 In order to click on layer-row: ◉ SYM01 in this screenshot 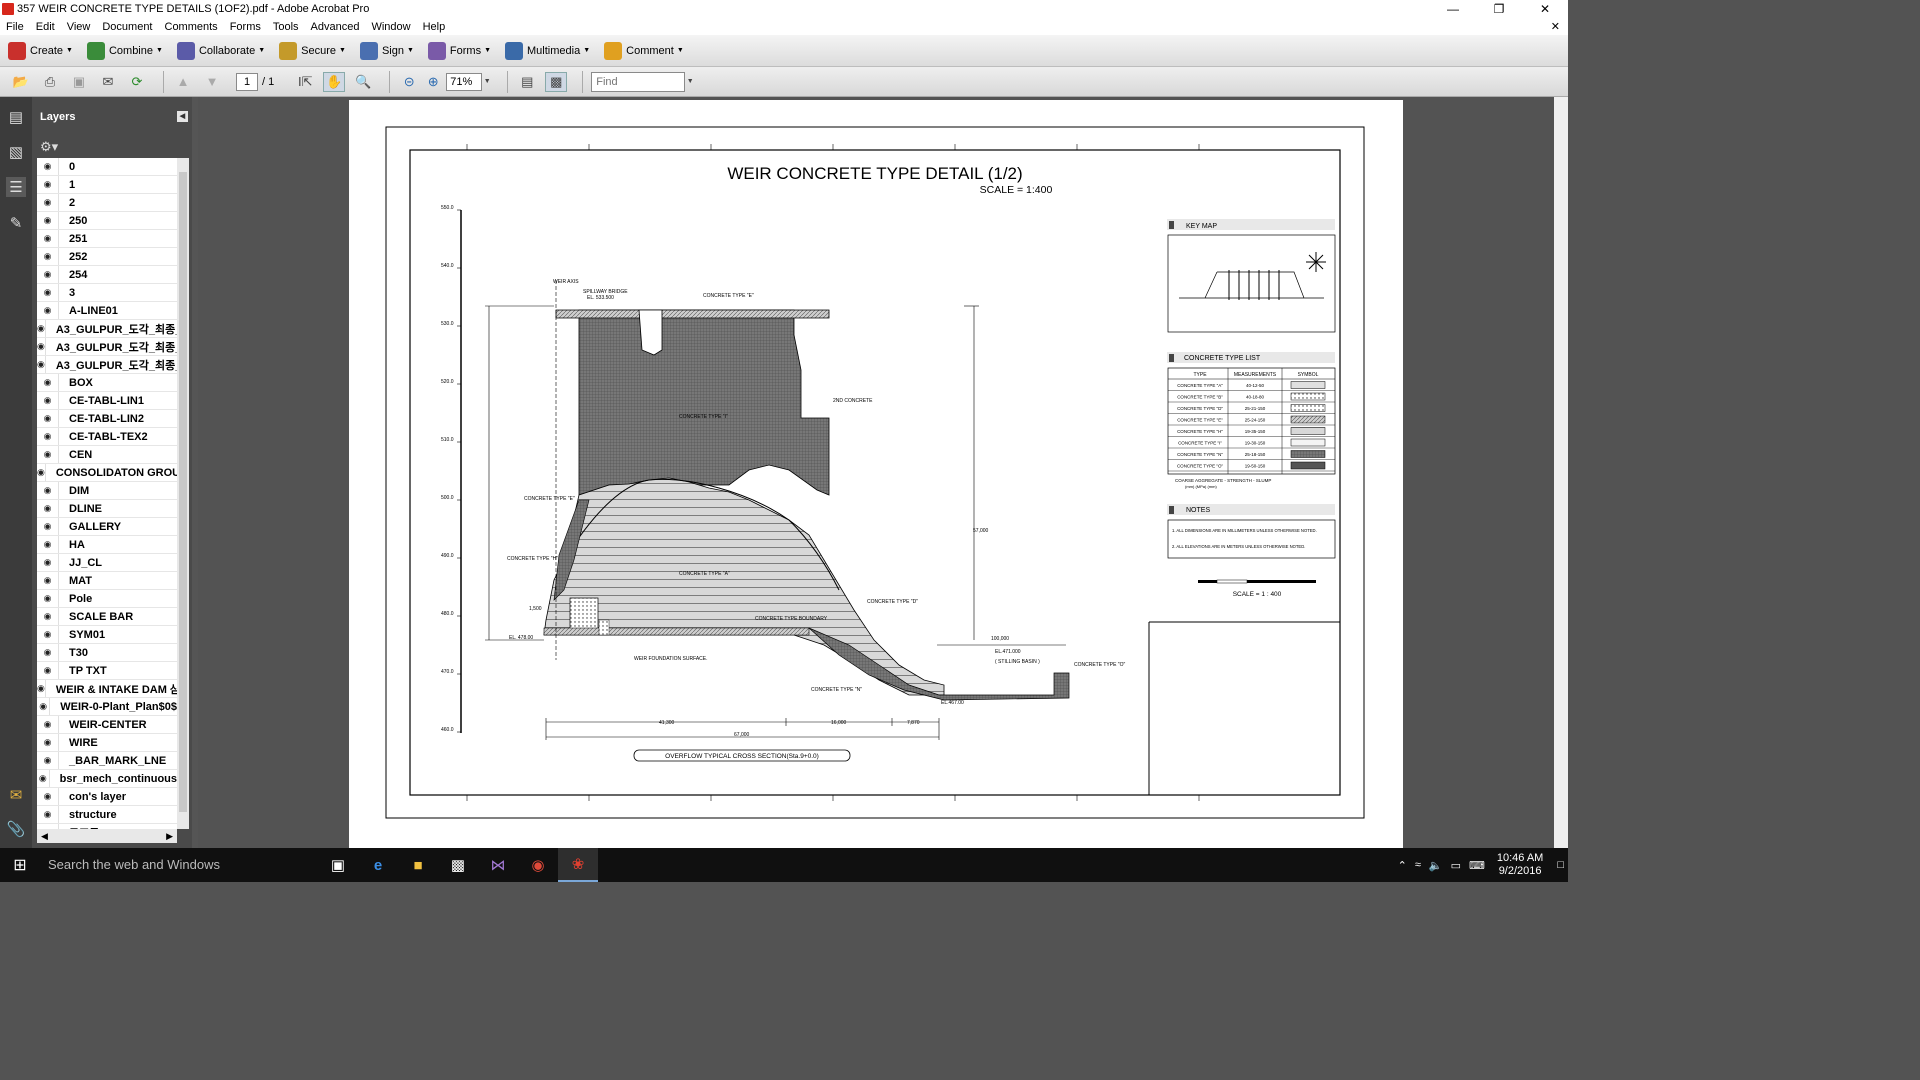, I will do `click(107, 635)`.